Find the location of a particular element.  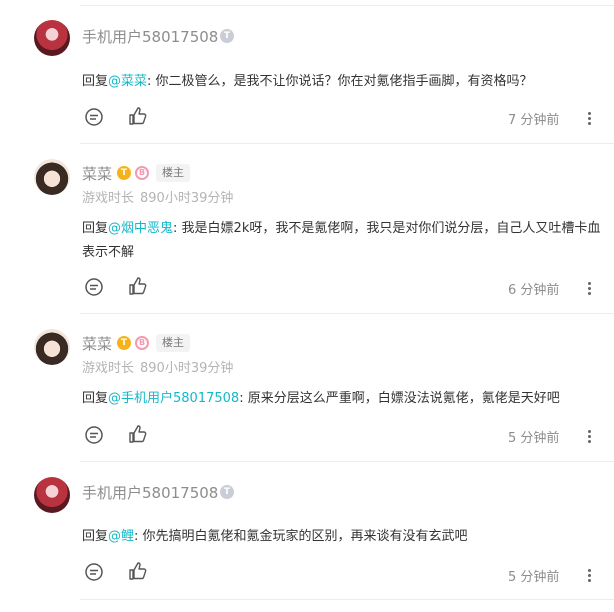

timestamp: 6 分钟前 is located at coordinates (534, 290).